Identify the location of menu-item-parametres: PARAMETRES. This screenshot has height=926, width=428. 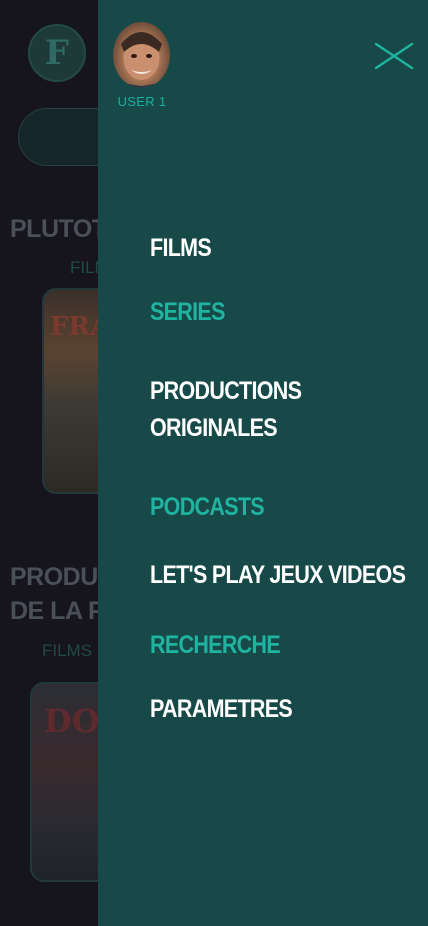
(221, 709).